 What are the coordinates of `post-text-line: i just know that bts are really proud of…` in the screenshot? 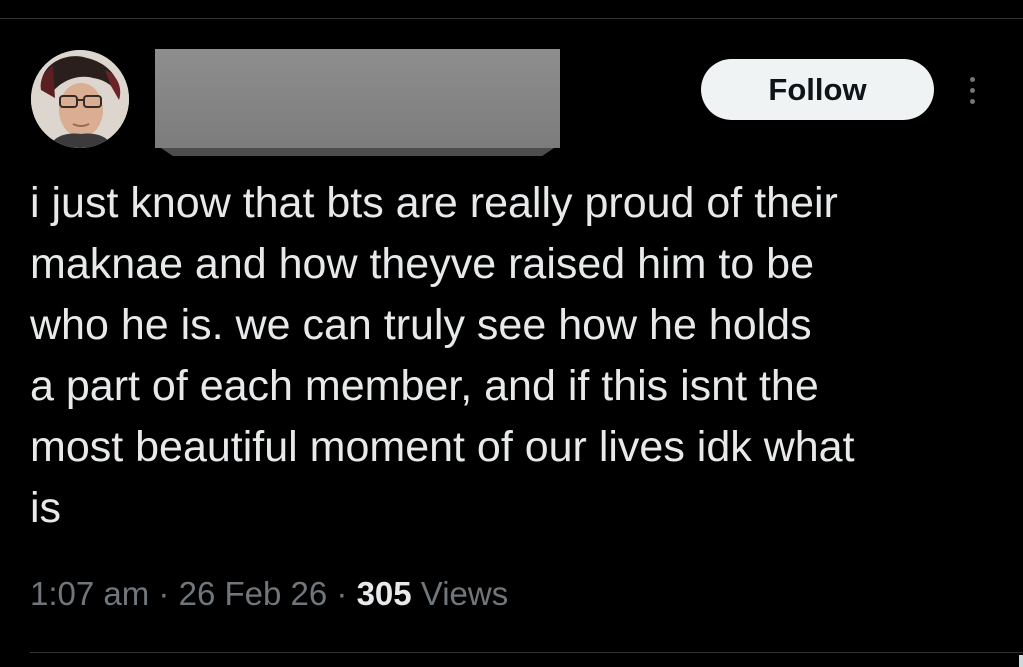 It's located at (434, 203).